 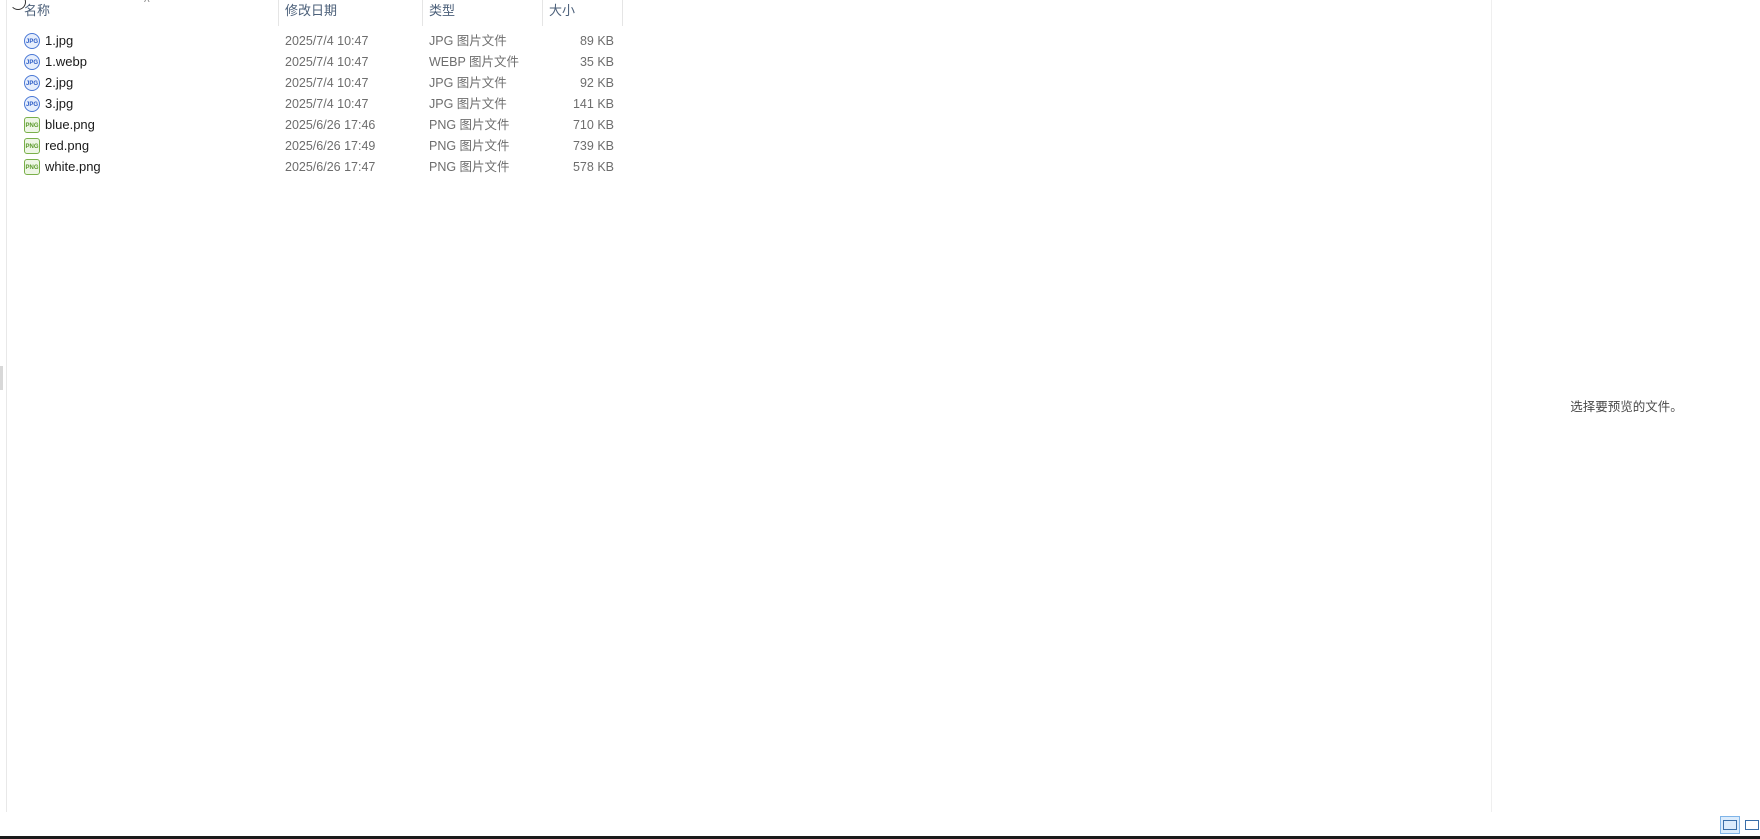 I want to click on file-size: 710 KB, so click(x=593, y=125).